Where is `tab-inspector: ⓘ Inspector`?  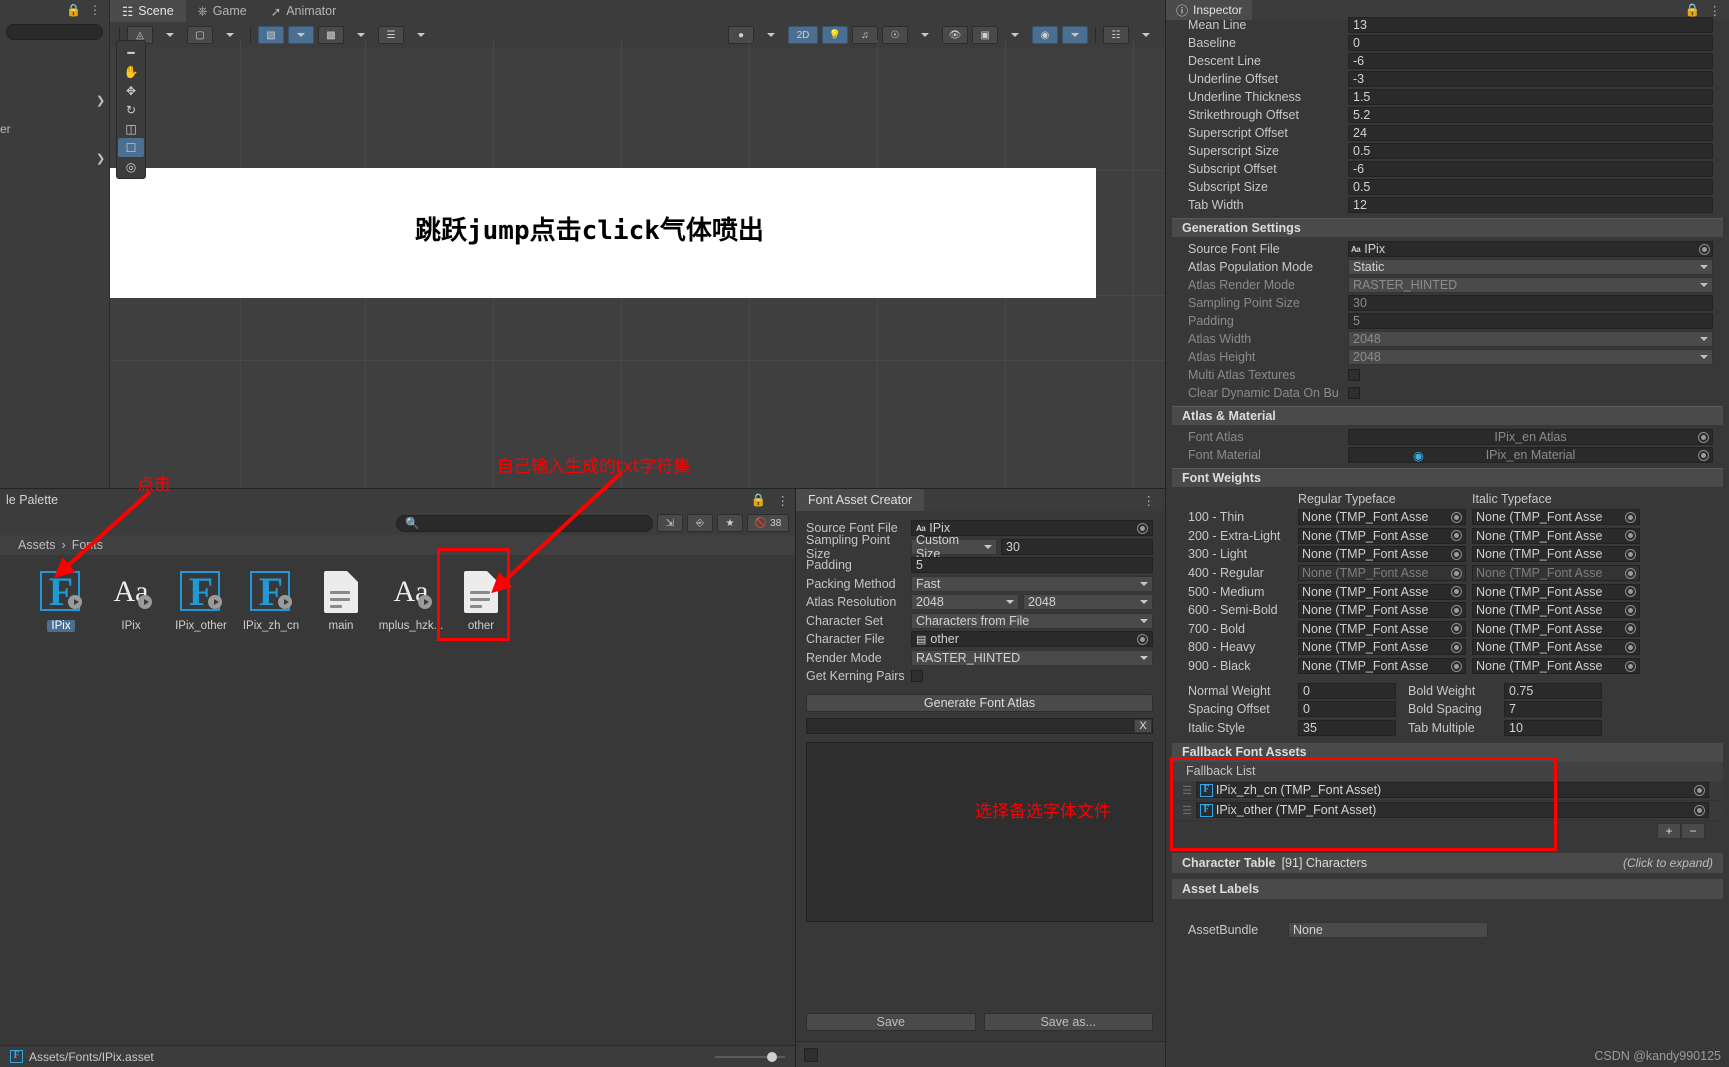
tab-inspector: ⓘ Inspector is located at coordinates (1209, 10).